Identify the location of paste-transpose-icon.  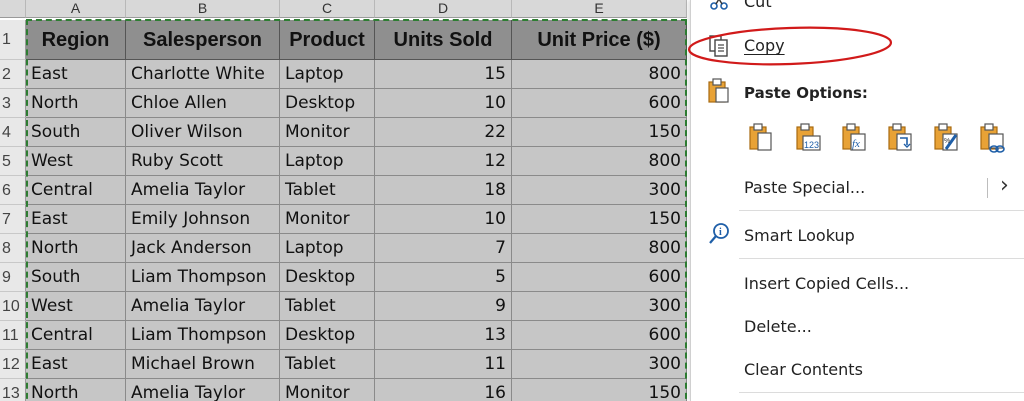
(901, 138).